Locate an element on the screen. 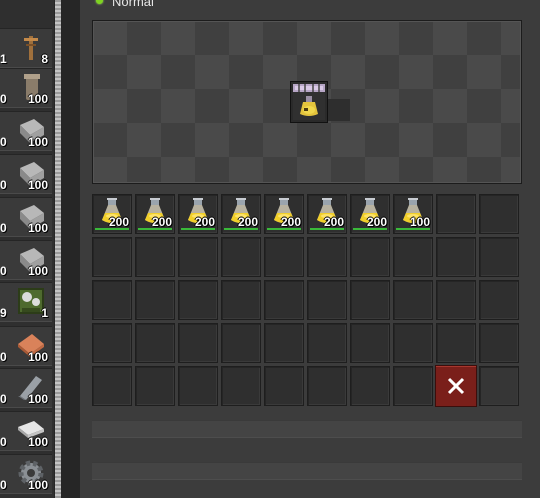 The width and height of the screenshot is (540, 498). slot-count-left: 9 is located at coordinates (3, 313).